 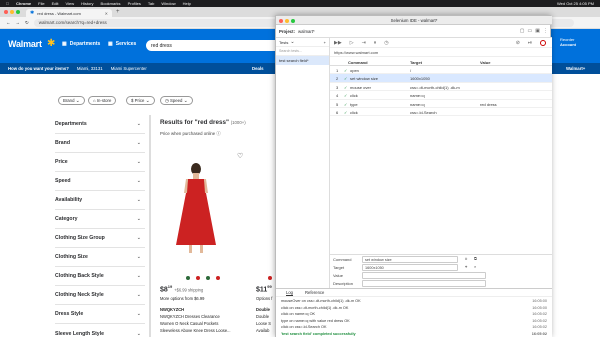 I want to click on filter-speed: ◷ Speed ⌄, so click(x=176, y=100).